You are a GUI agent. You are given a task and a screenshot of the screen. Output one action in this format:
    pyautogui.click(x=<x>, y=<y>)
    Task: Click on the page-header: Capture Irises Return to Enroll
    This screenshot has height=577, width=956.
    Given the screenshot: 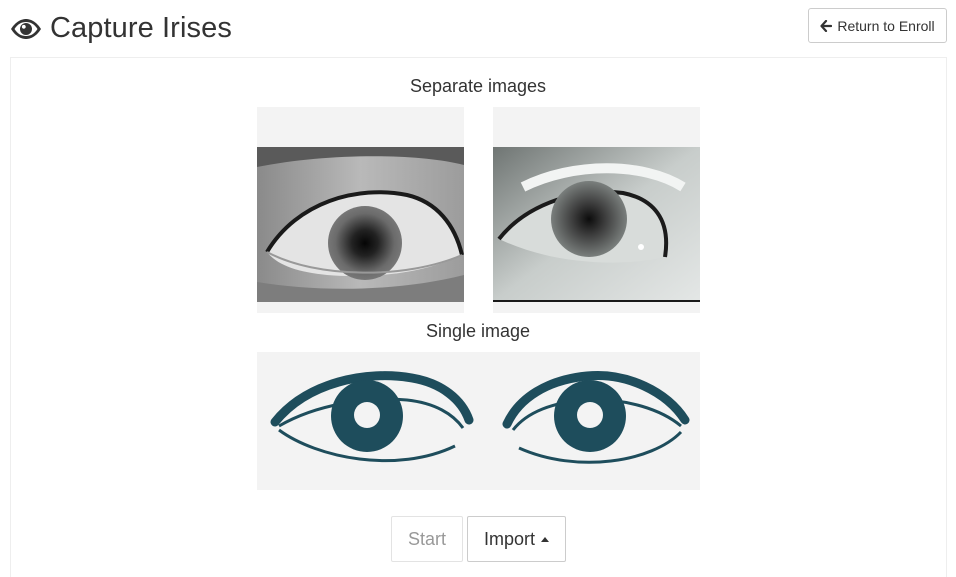 What is the action you would take?
    pyautogui.click(x=478, y=29)
    